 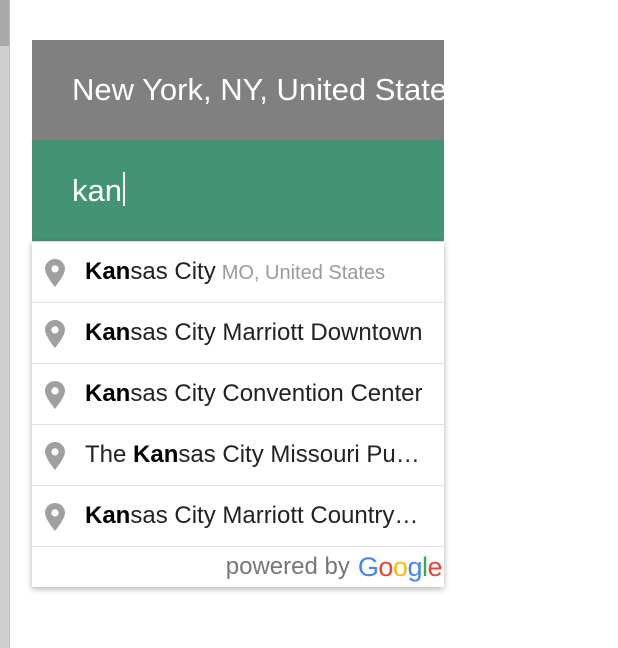 What do you see at coordinates (258, 89) in the screenshot?
I see `origin-input-value: New York, NY, United States` at bounding box center [258, 89].